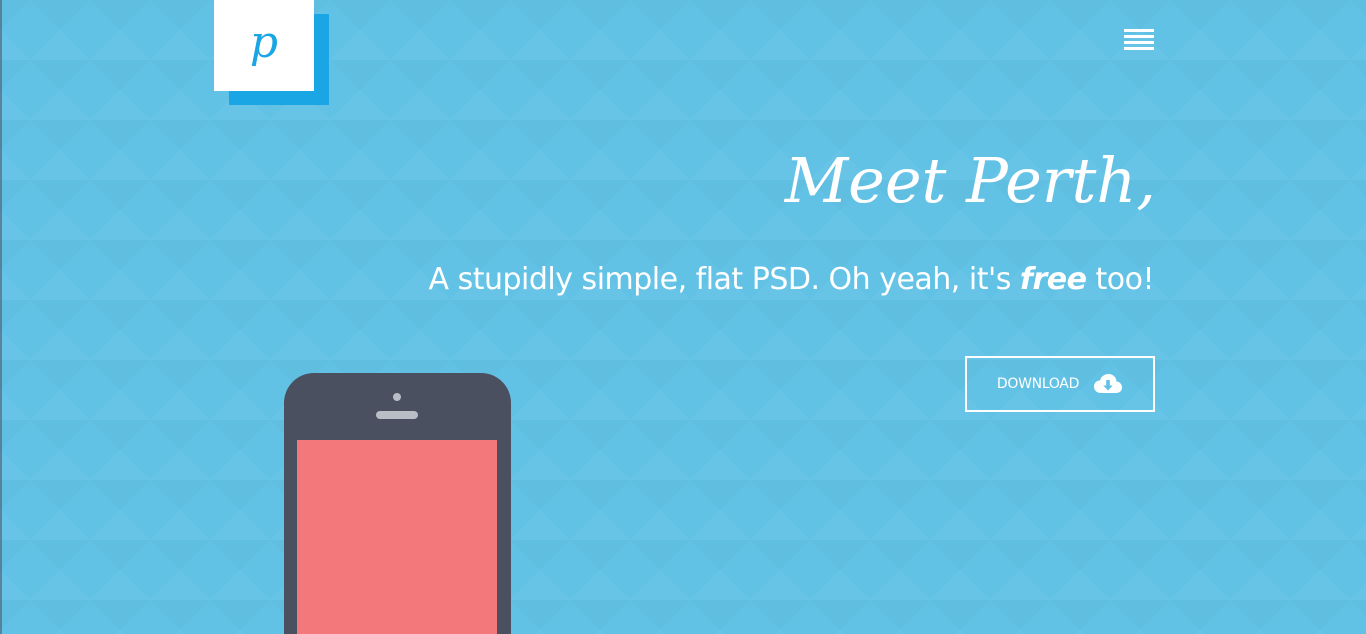 This screenshot has width=1366, height=634. What do you see at coordinates (1053, 279) in the screenshot?
I see `hero-subtitle-emphasis: free` at bounding box center [1053, 279].